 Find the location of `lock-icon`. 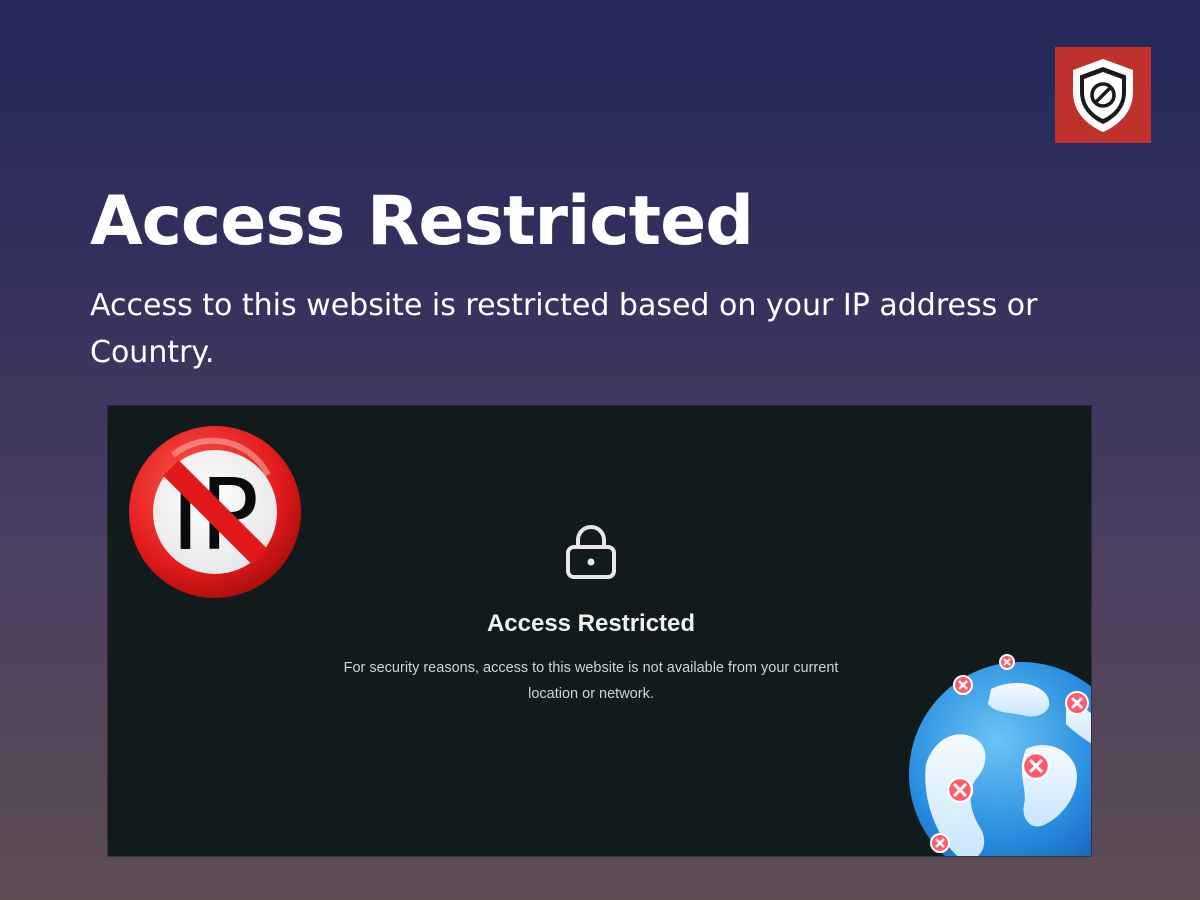

lock-icon is located at coordinates (591, 552).